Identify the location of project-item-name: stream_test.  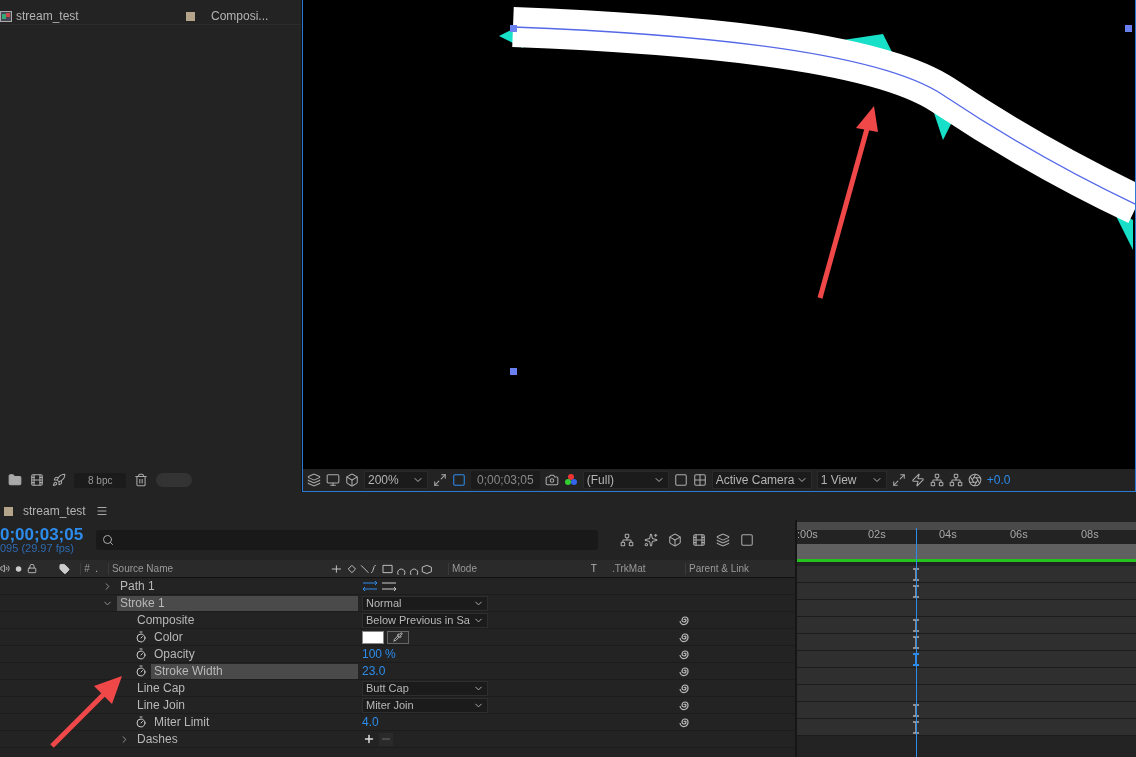
(99, 16).